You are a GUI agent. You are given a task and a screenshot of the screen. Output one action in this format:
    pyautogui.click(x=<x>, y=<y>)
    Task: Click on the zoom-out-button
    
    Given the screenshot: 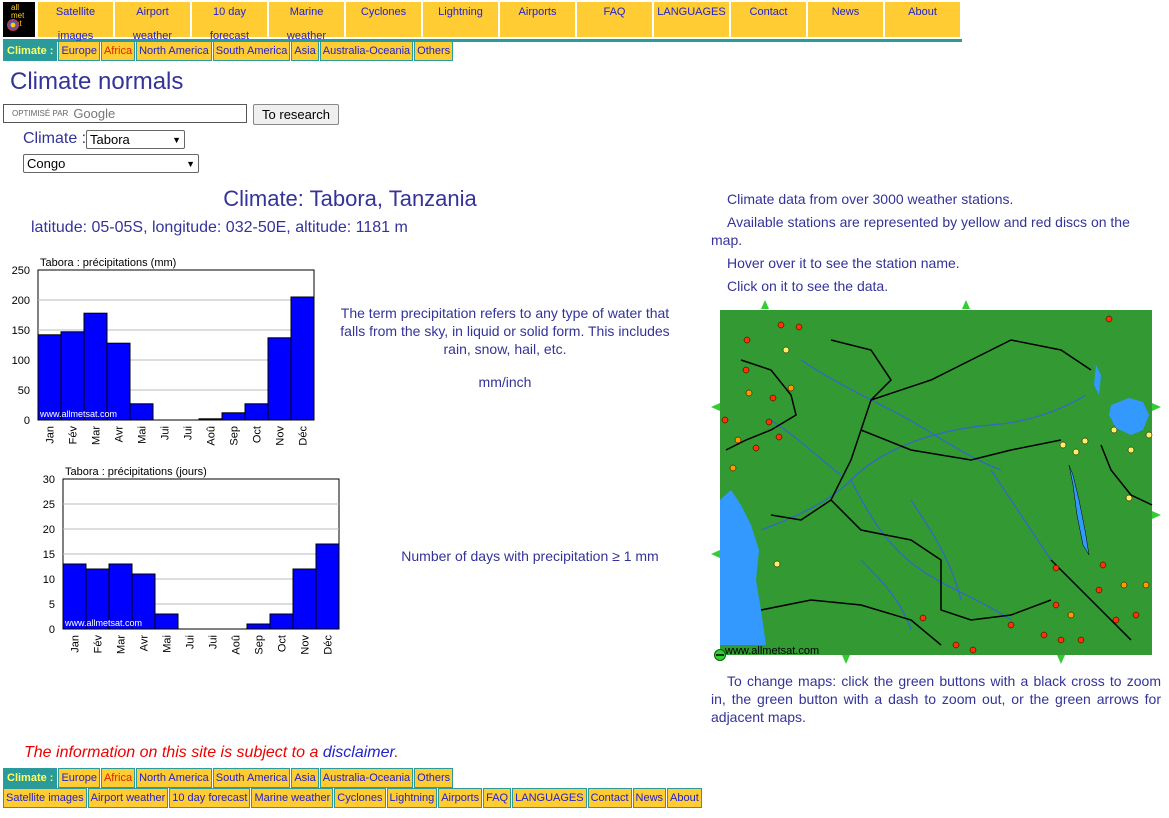 What is the action you would take?
    pyautogui.click(x=720, y=655)
    